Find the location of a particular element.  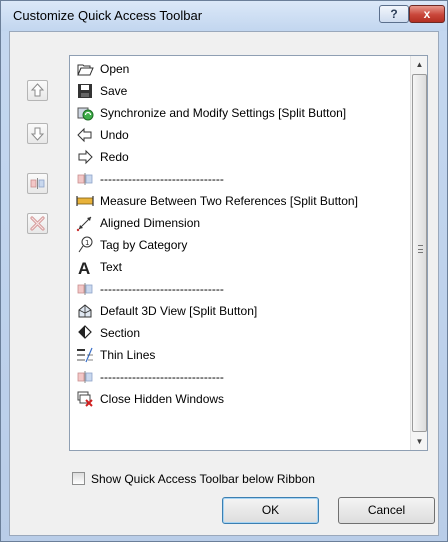

list-item-label: Save is located at coordinates (114, 91).